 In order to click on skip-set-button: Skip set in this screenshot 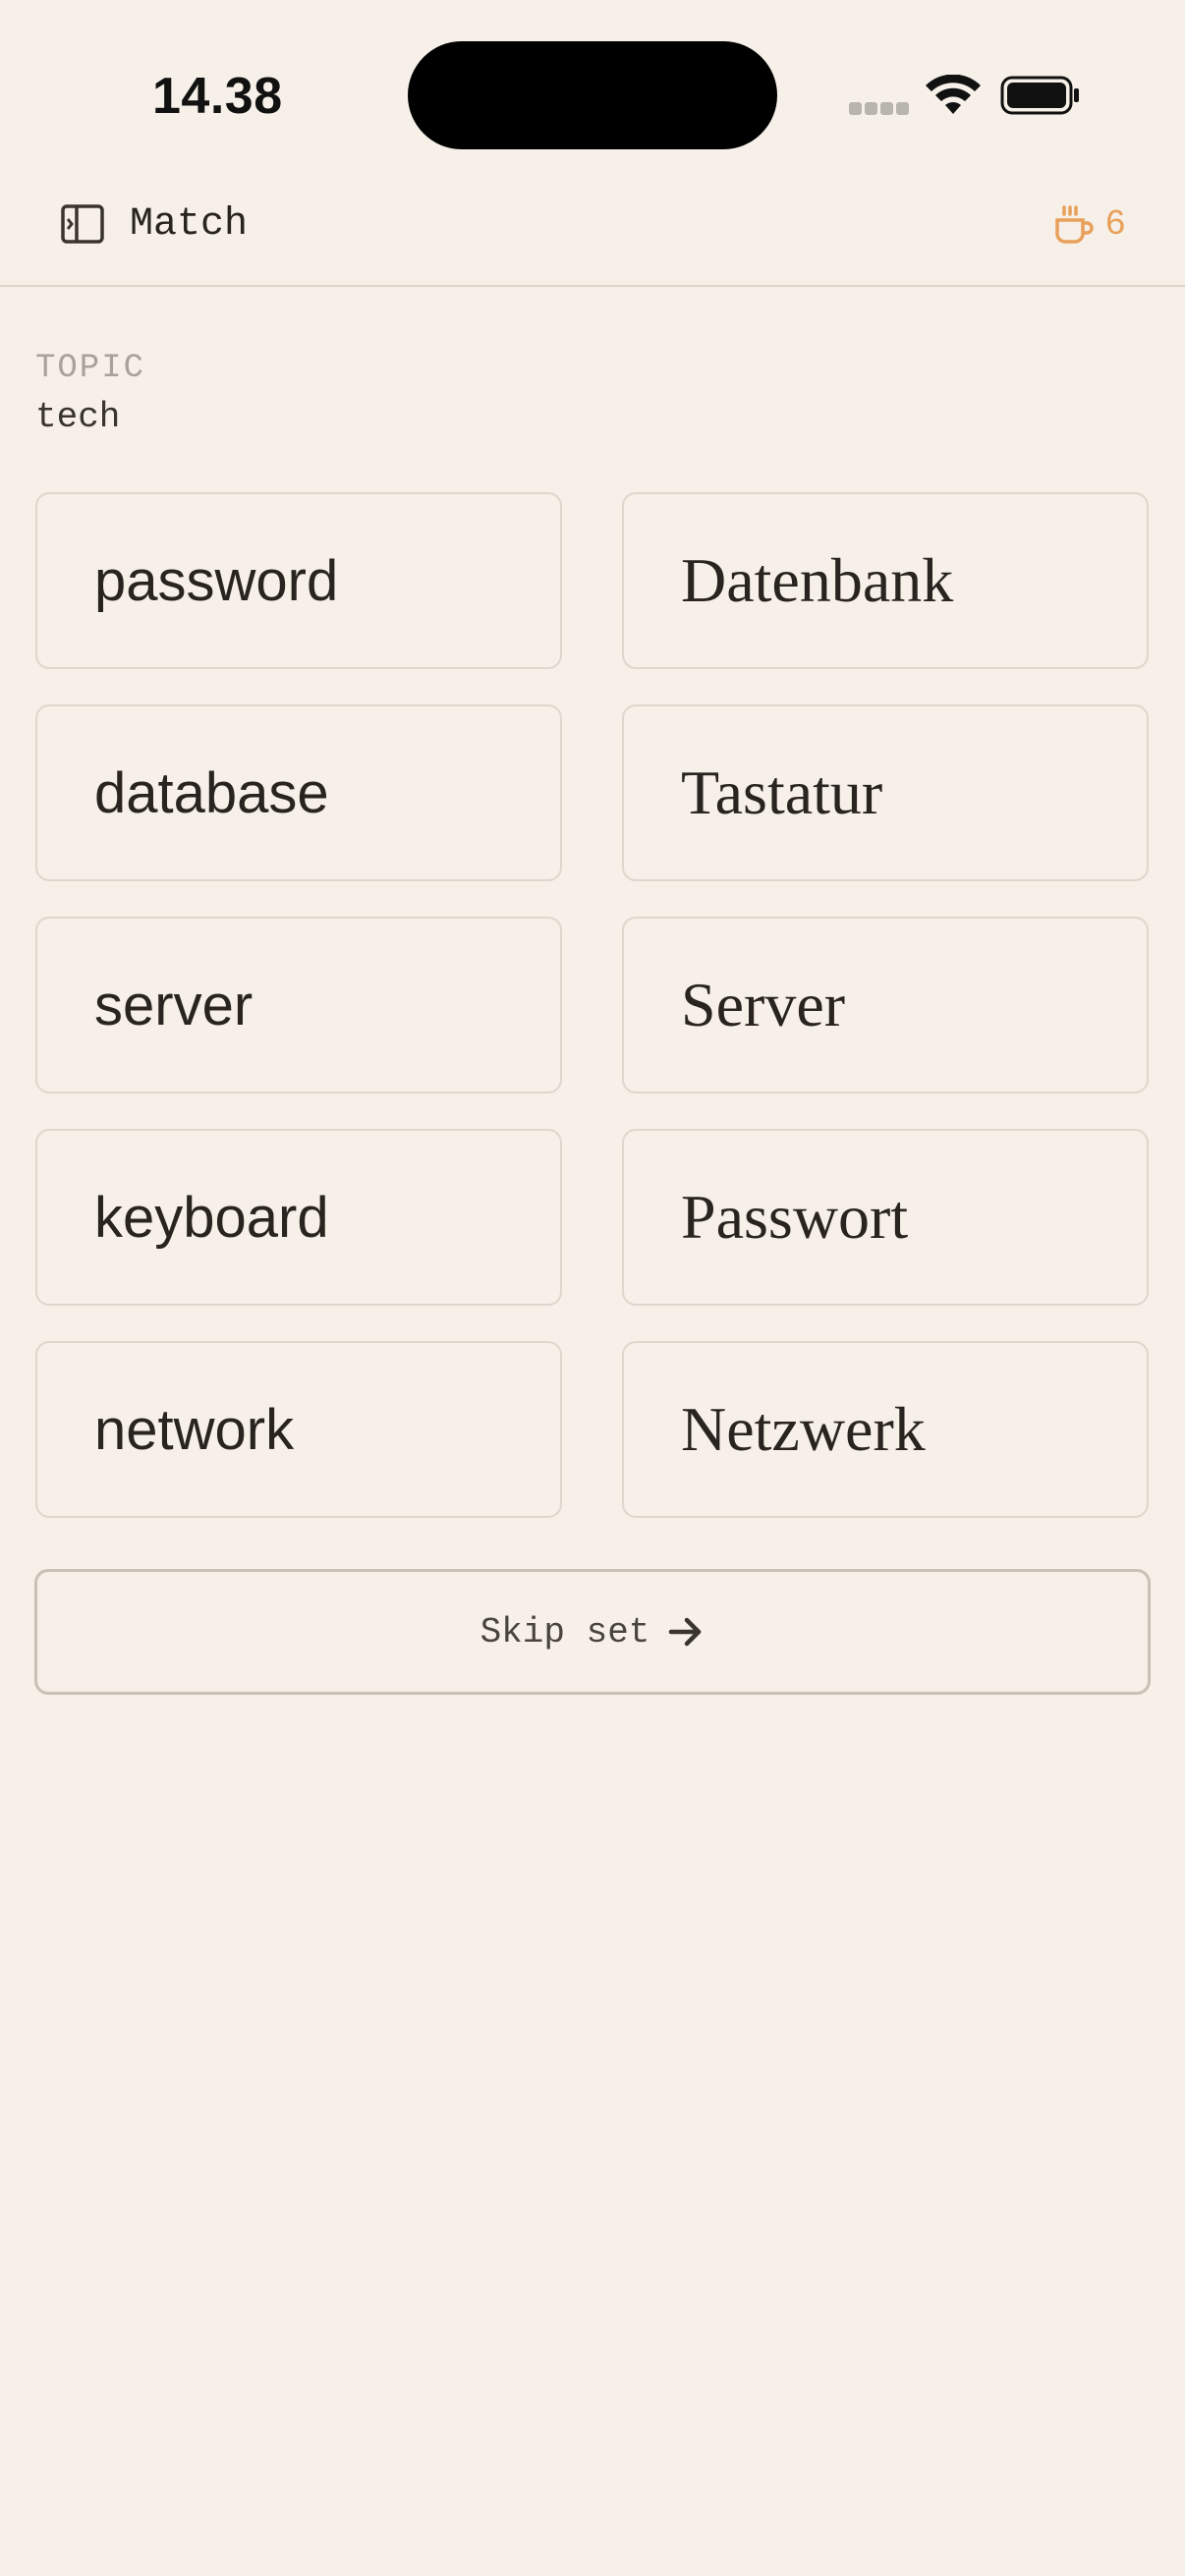, I will do `click(592, 1632)`.